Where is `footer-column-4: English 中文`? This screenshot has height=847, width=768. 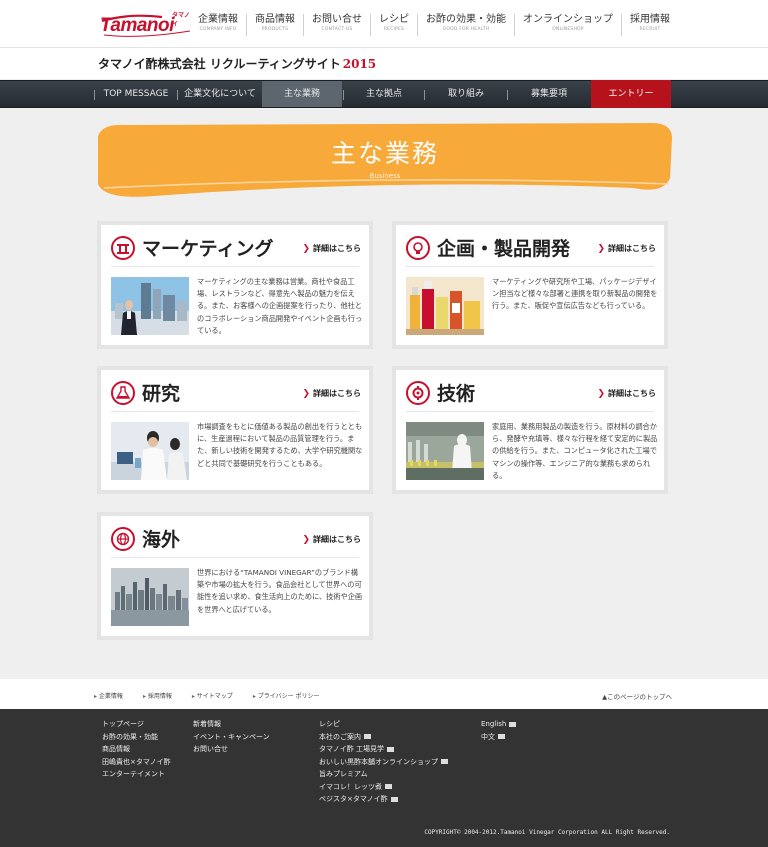
footer-column-4: English 中文 is located at coordinates (499, 731).